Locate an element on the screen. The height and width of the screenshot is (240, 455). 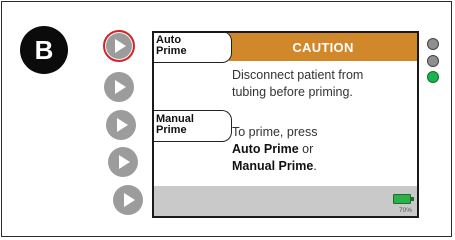
caution-message-line1: Disconnect patient from is located at coordinates (298, 75).